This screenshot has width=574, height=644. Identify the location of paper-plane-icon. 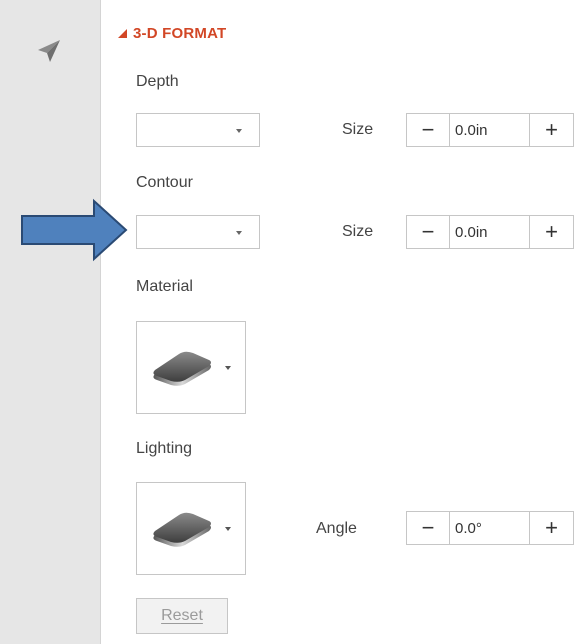
(49, 51).